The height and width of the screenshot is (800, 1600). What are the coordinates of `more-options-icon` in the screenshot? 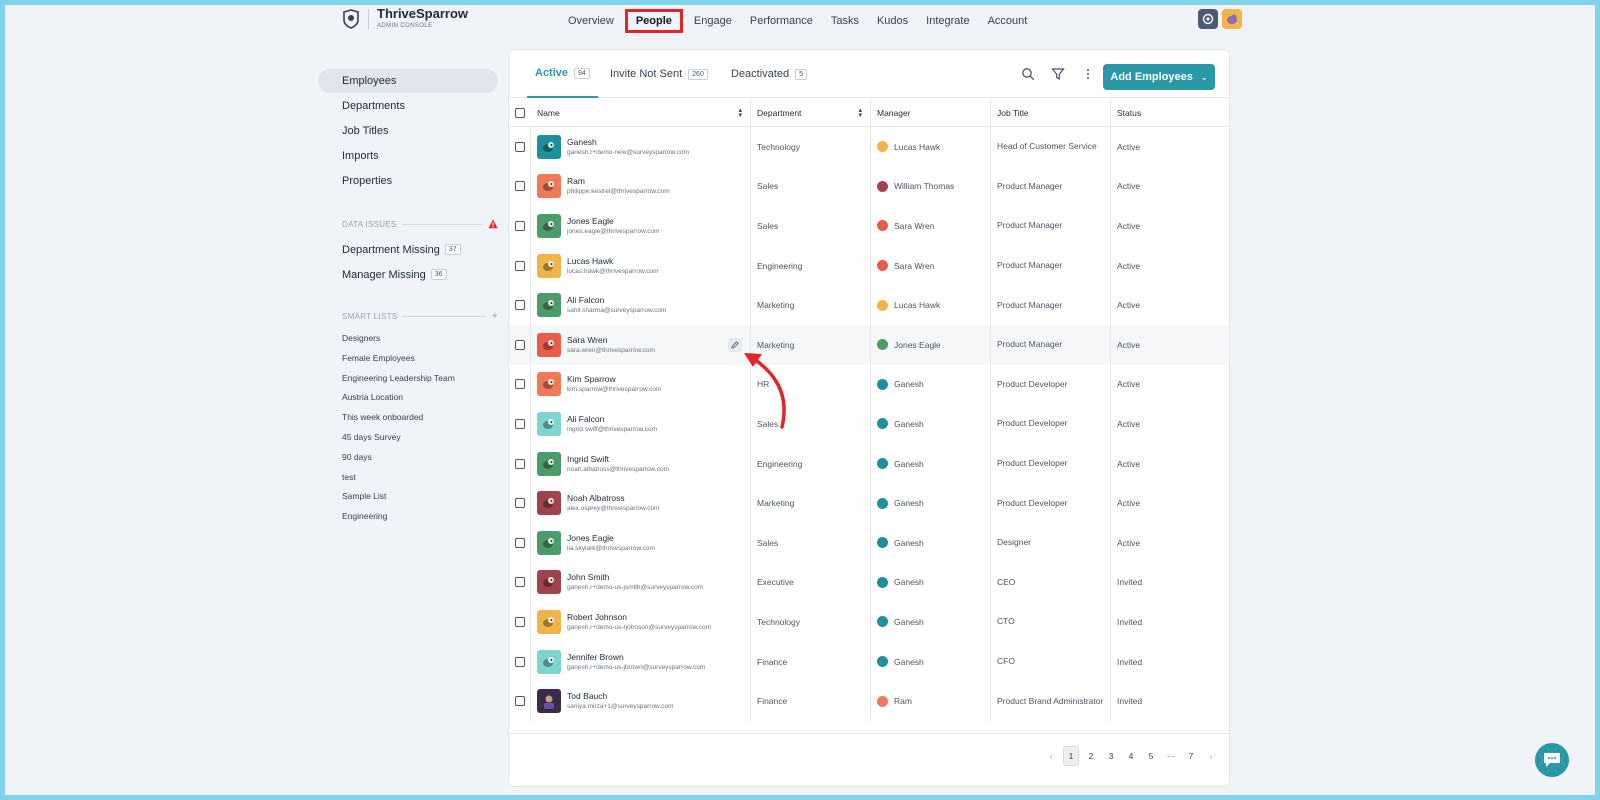 It's located at (1088, 74).